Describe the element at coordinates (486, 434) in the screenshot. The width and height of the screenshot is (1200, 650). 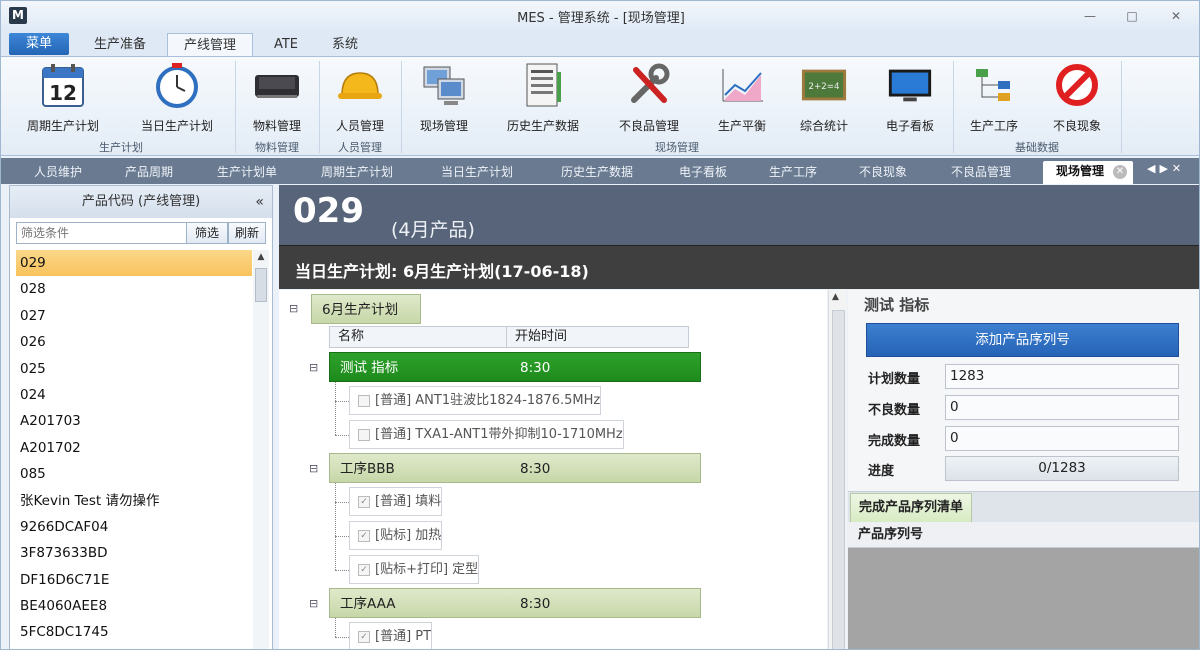
I see `step-item: [普通] TXA1-ANT1带外抑制10-1710MHz` at that location.